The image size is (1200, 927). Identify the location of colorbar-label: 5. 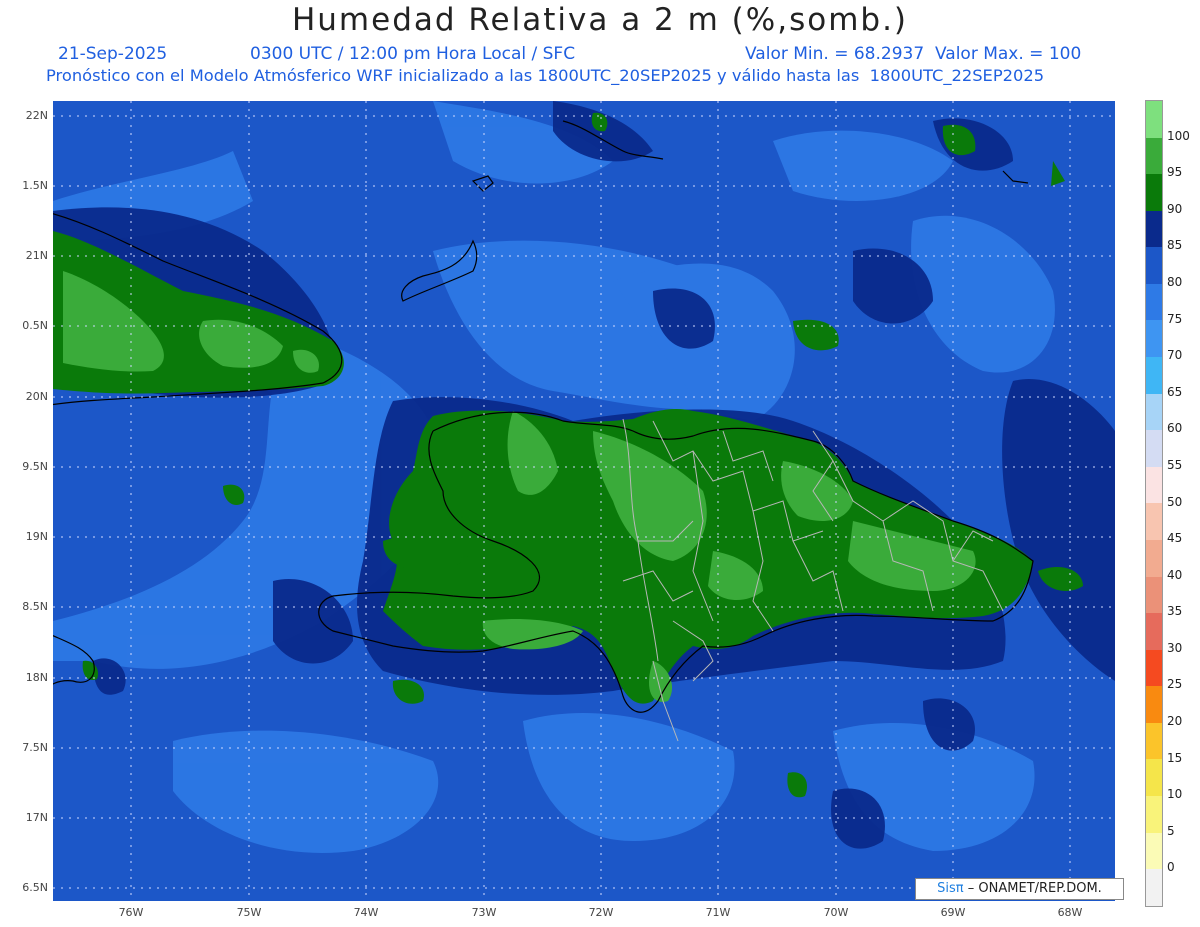
(1171, 830).